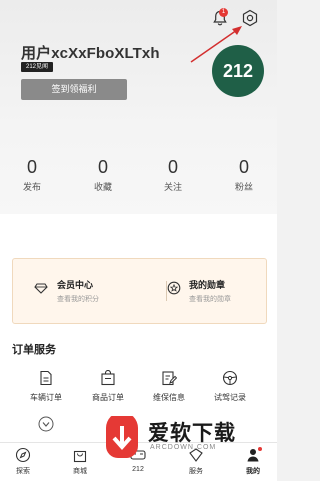 Image resolution: width=320 pixels, height=481 pixels. I want to click on stat-label: 收藏, so click(102, 187).